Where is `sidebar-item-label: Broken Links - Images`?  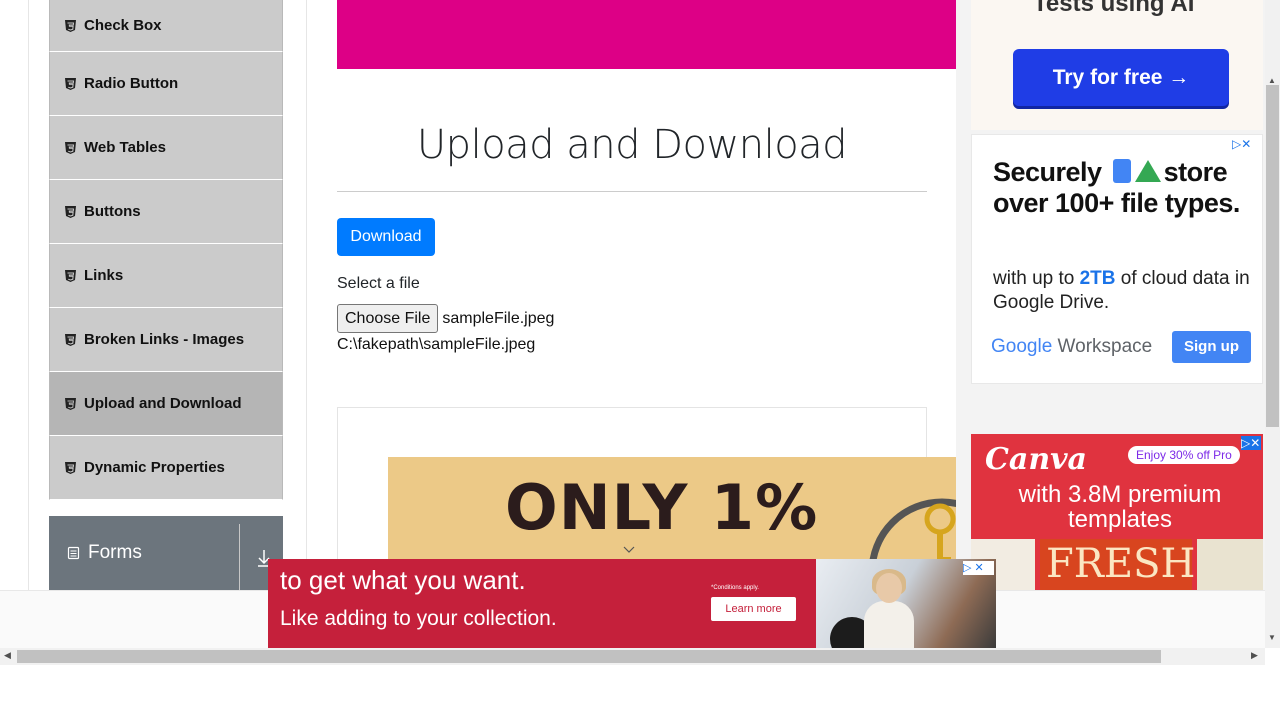
sidebar-item-label: Broken Links - Images is located at coordinates (164, 339).